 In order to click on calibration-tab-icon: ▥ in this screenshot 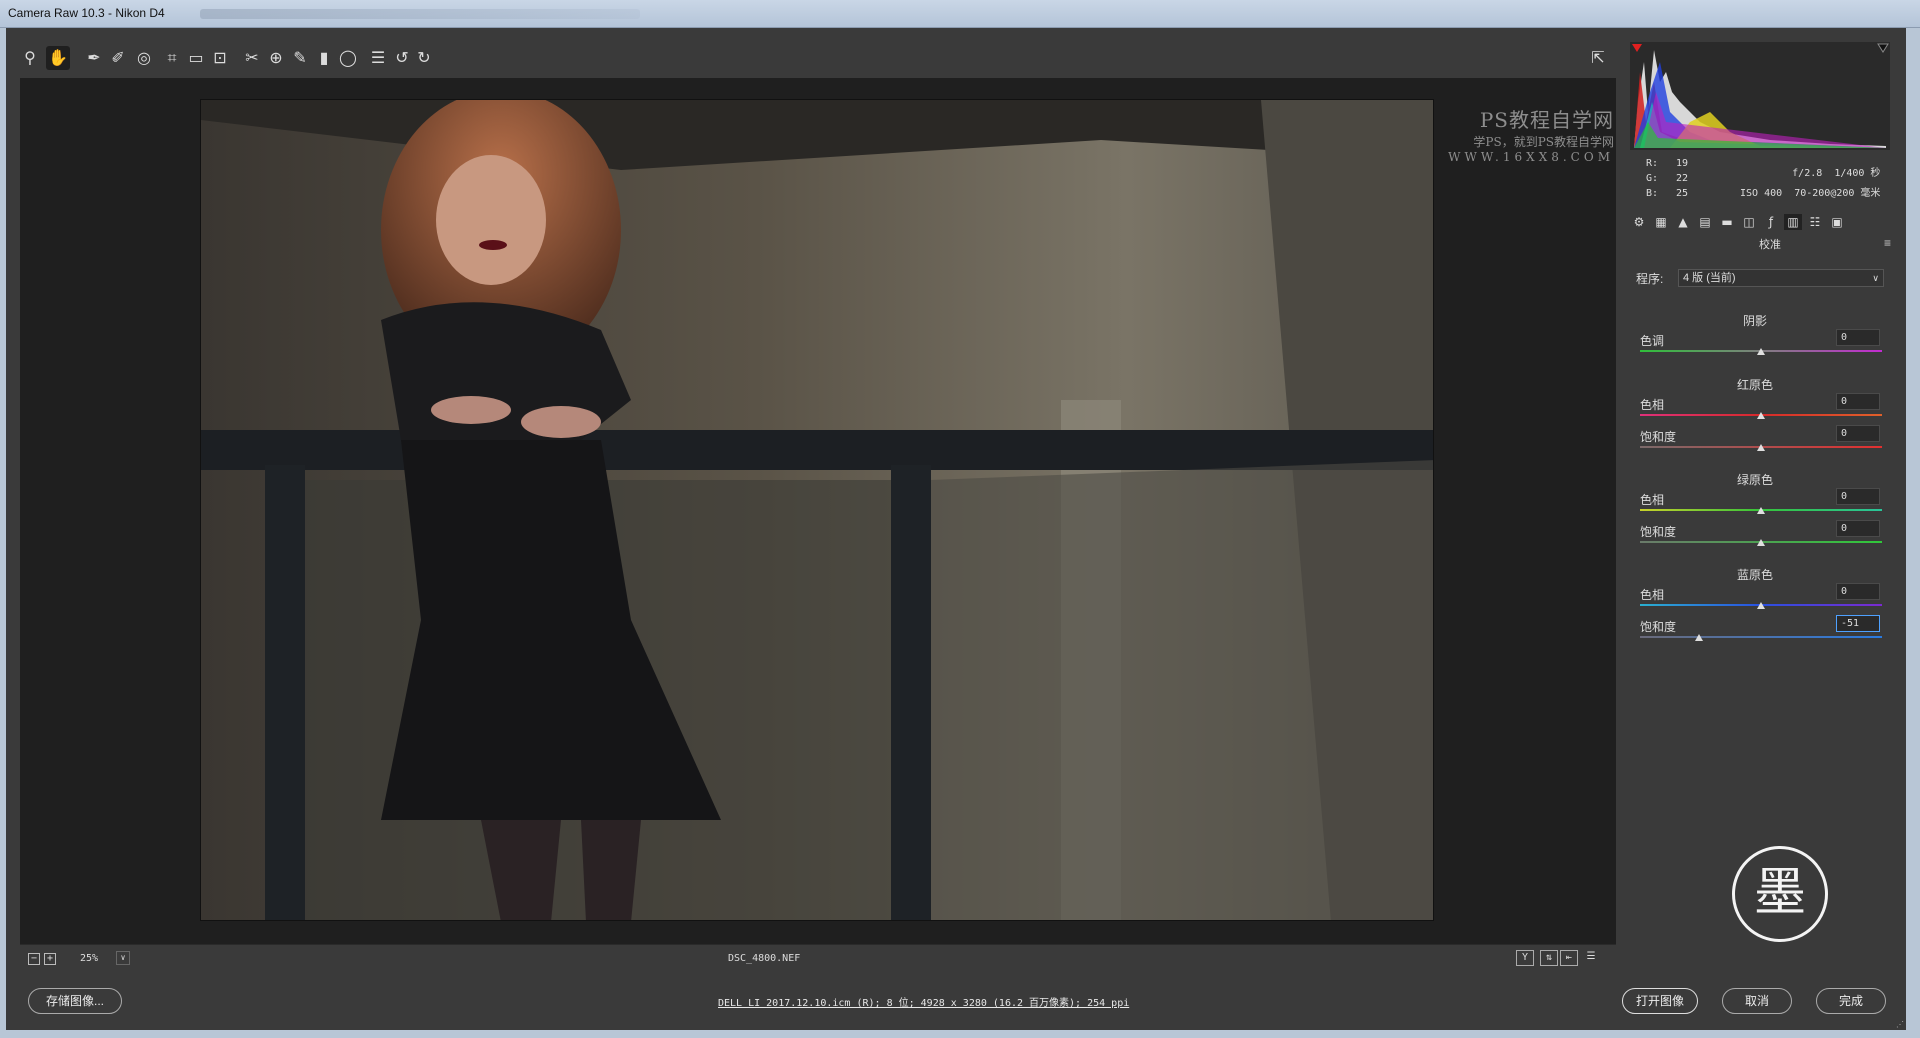, I will do `click(1793, 222)`.